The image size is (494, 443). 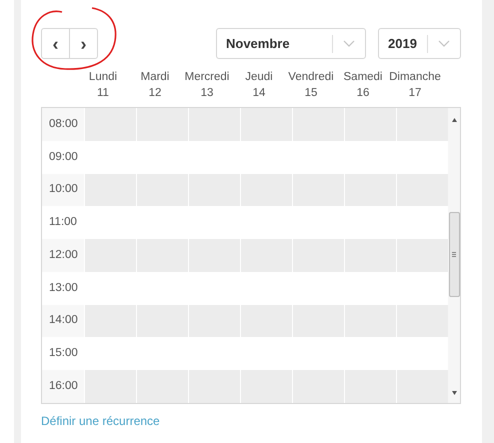 I want to click on hour-label: 13:00, so click(x=63, y=288).